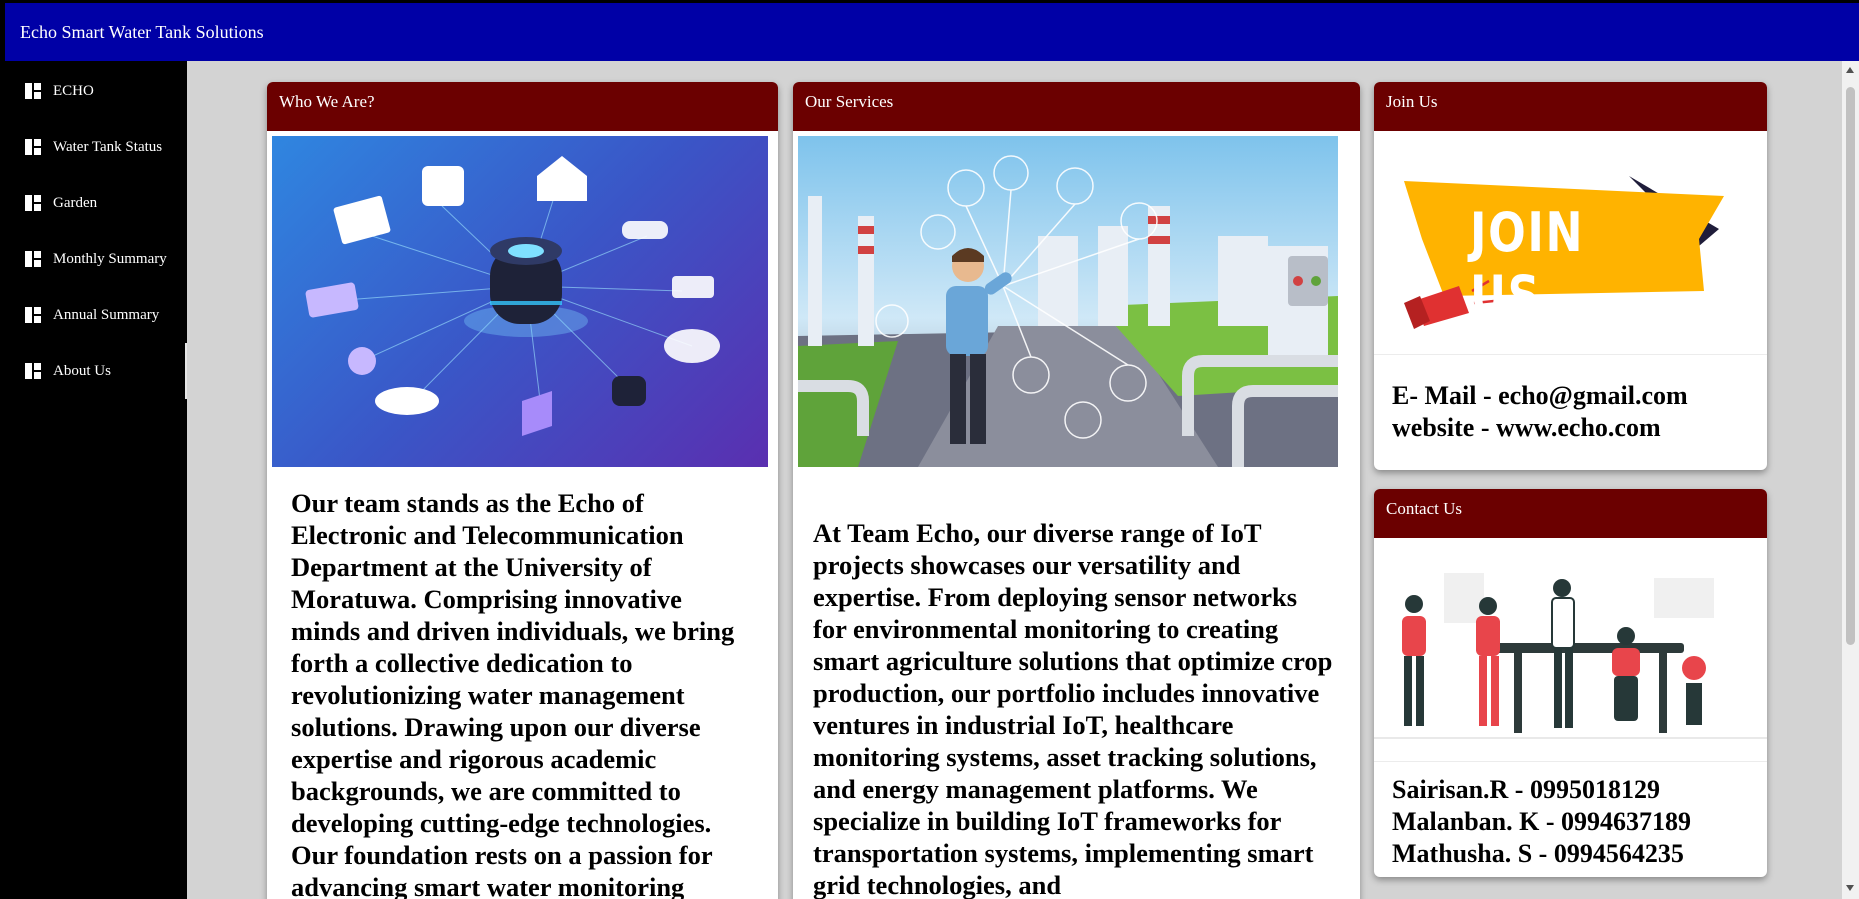  What do you see at coordinates (1570, 656) in the screenshot?
I see `team-meeting-graphic` at bounding box center [1570, 656].